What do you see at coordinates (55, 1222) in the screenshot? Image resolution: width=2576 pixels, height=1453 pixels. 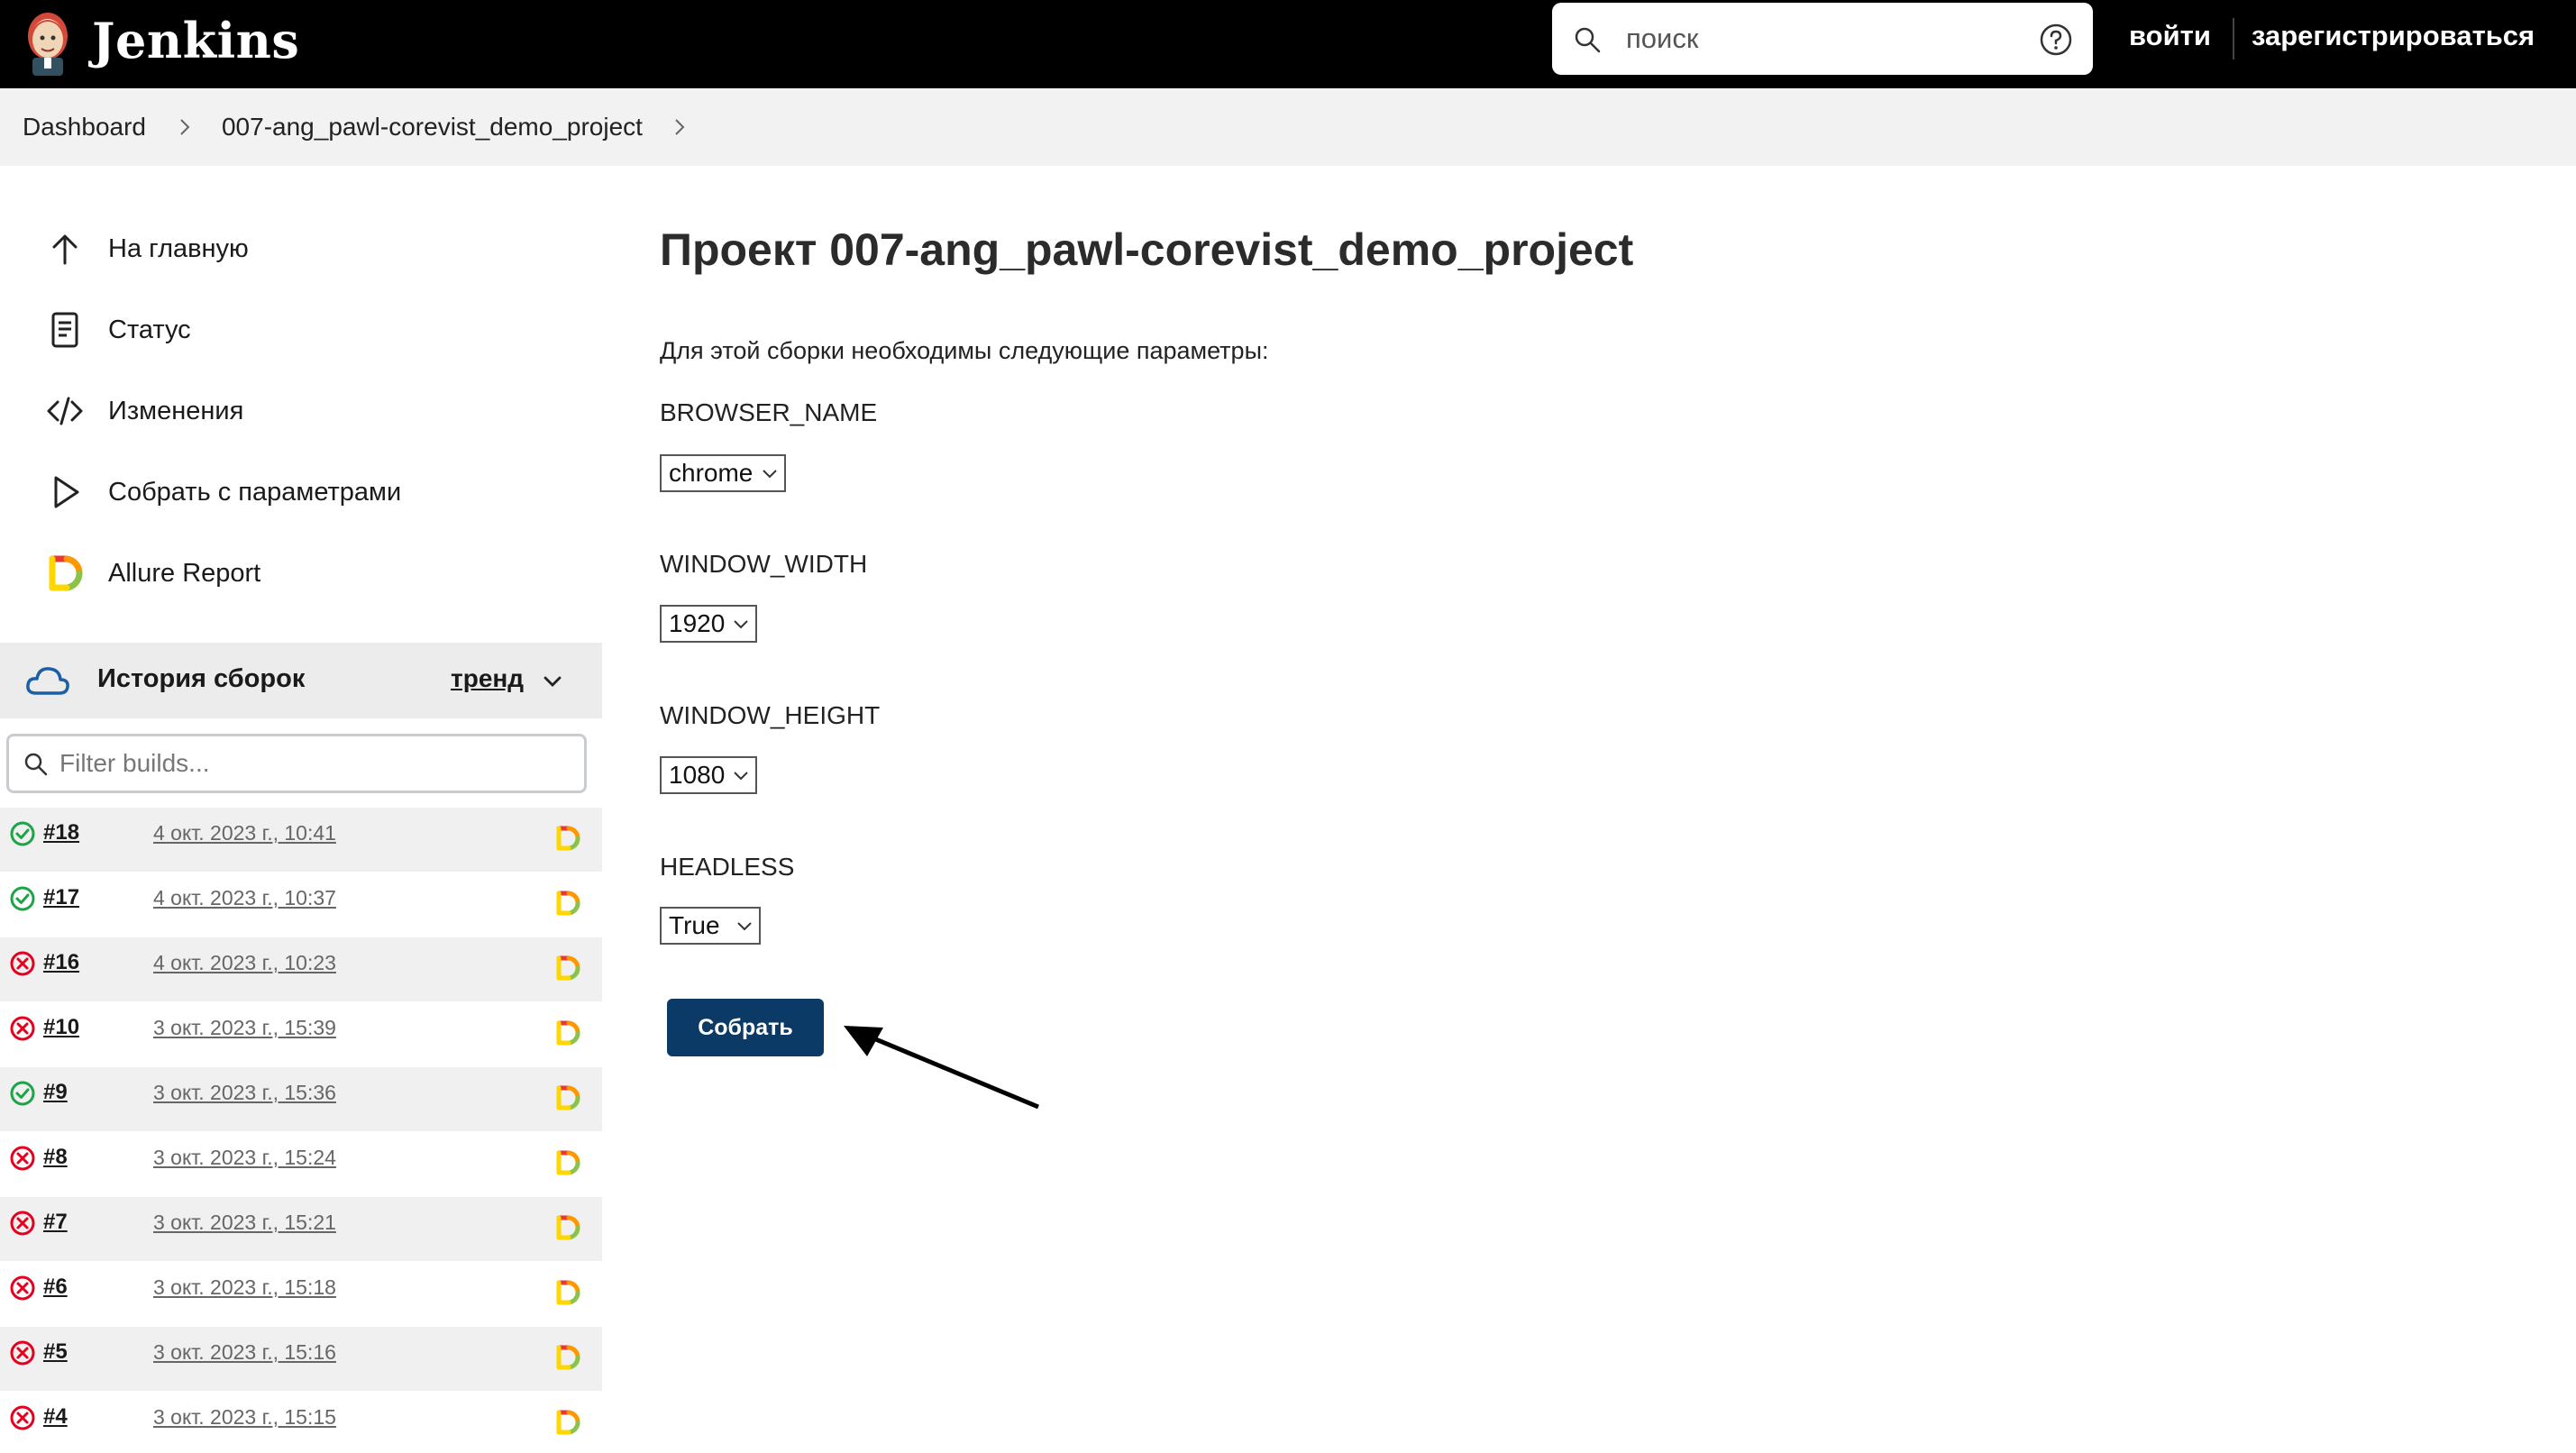 I see `build-number-link: #7` at bounding box center [55, 1222].